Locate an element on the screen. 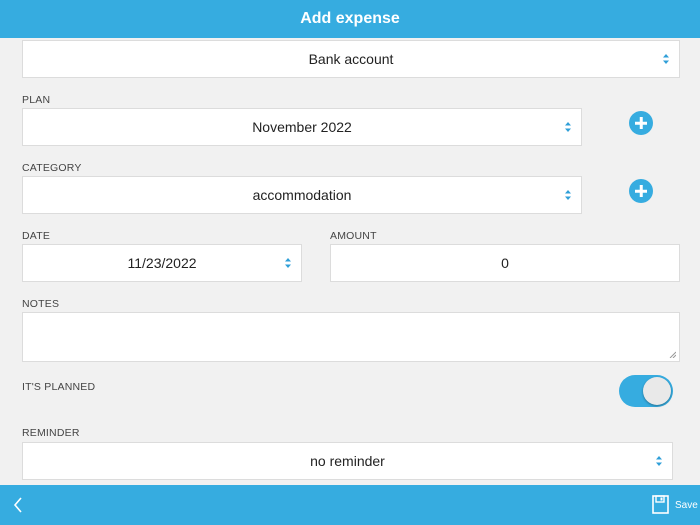  reminder-select: no reminder is located at coordinates (347, 461).